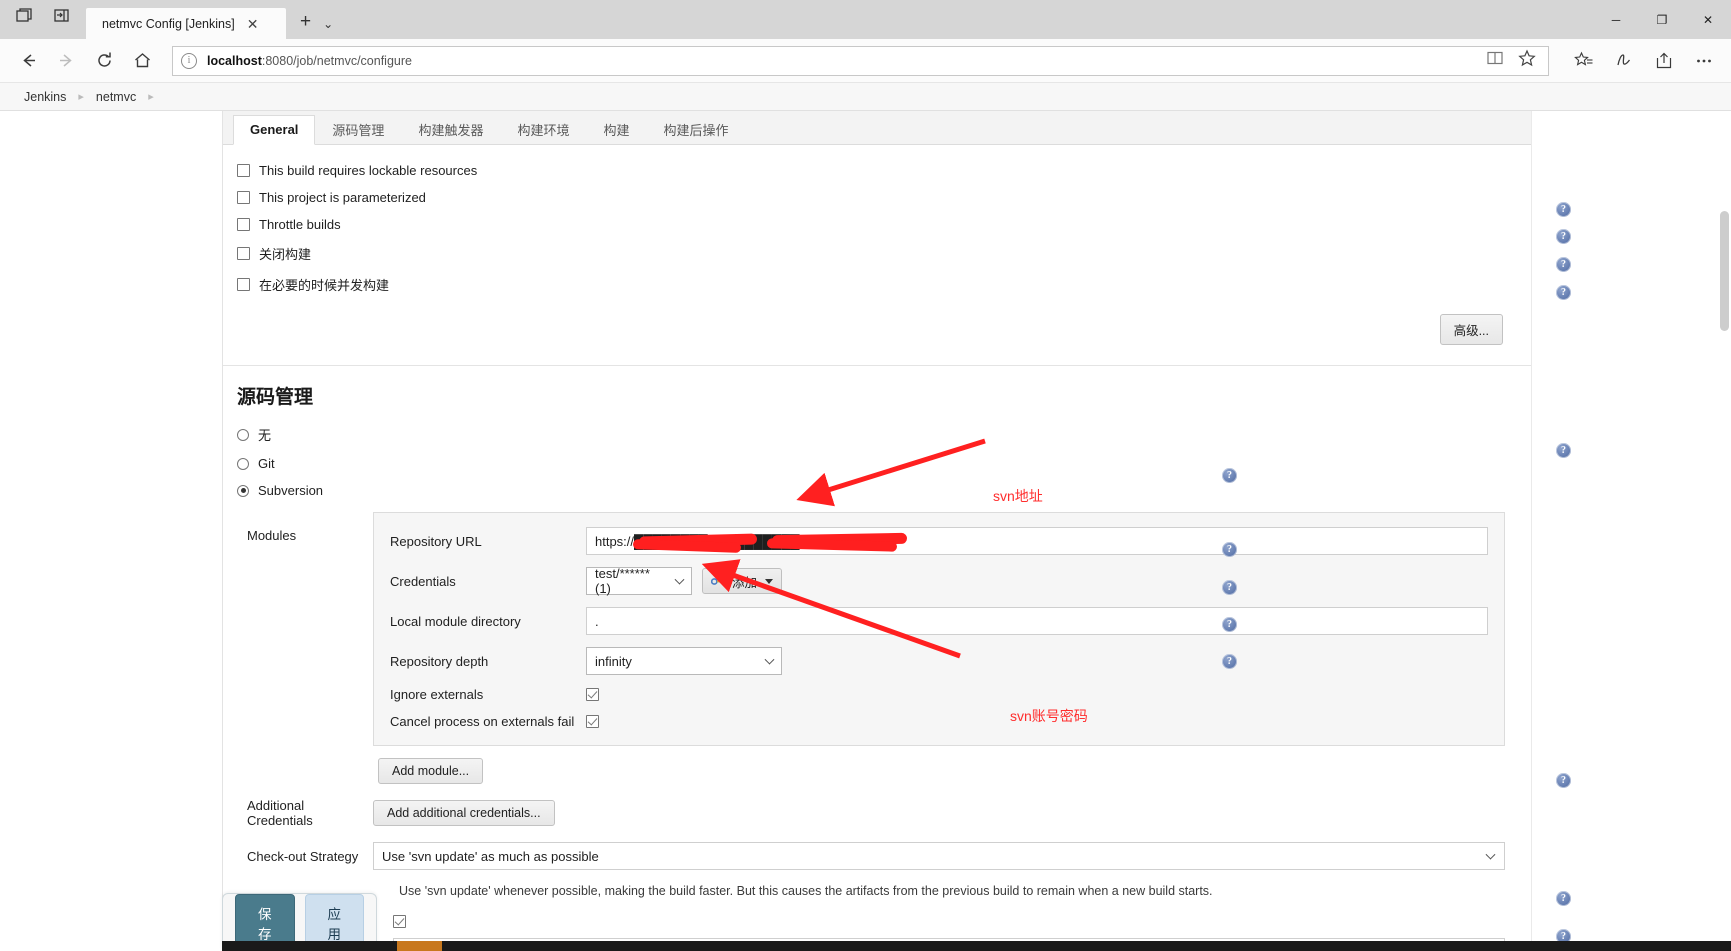 Image resolution: width=1731 pixels, height=951 pixels. I want to click on help-icon-local-module-directory: ?, so click(1229, 549).